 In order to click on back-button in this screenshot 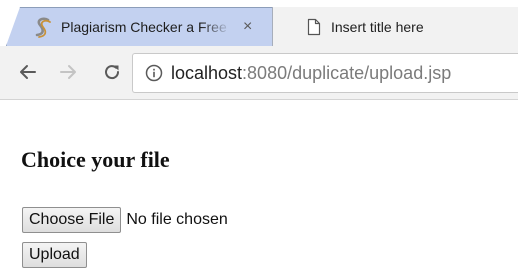, I will do `click(28, 72)`.